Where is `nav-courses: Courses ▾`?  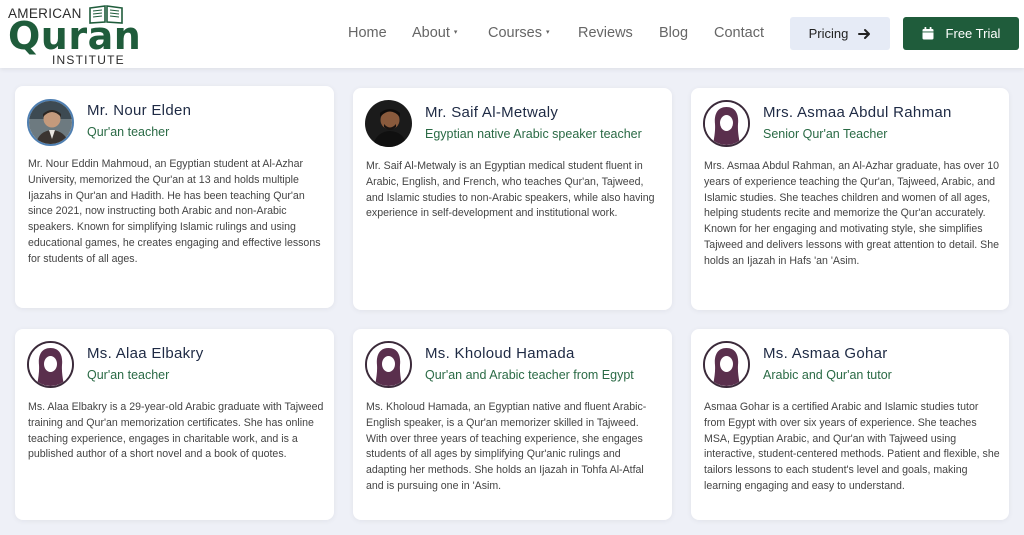 nav-courses: Courses ▾ is located at coordinates (519, 33).